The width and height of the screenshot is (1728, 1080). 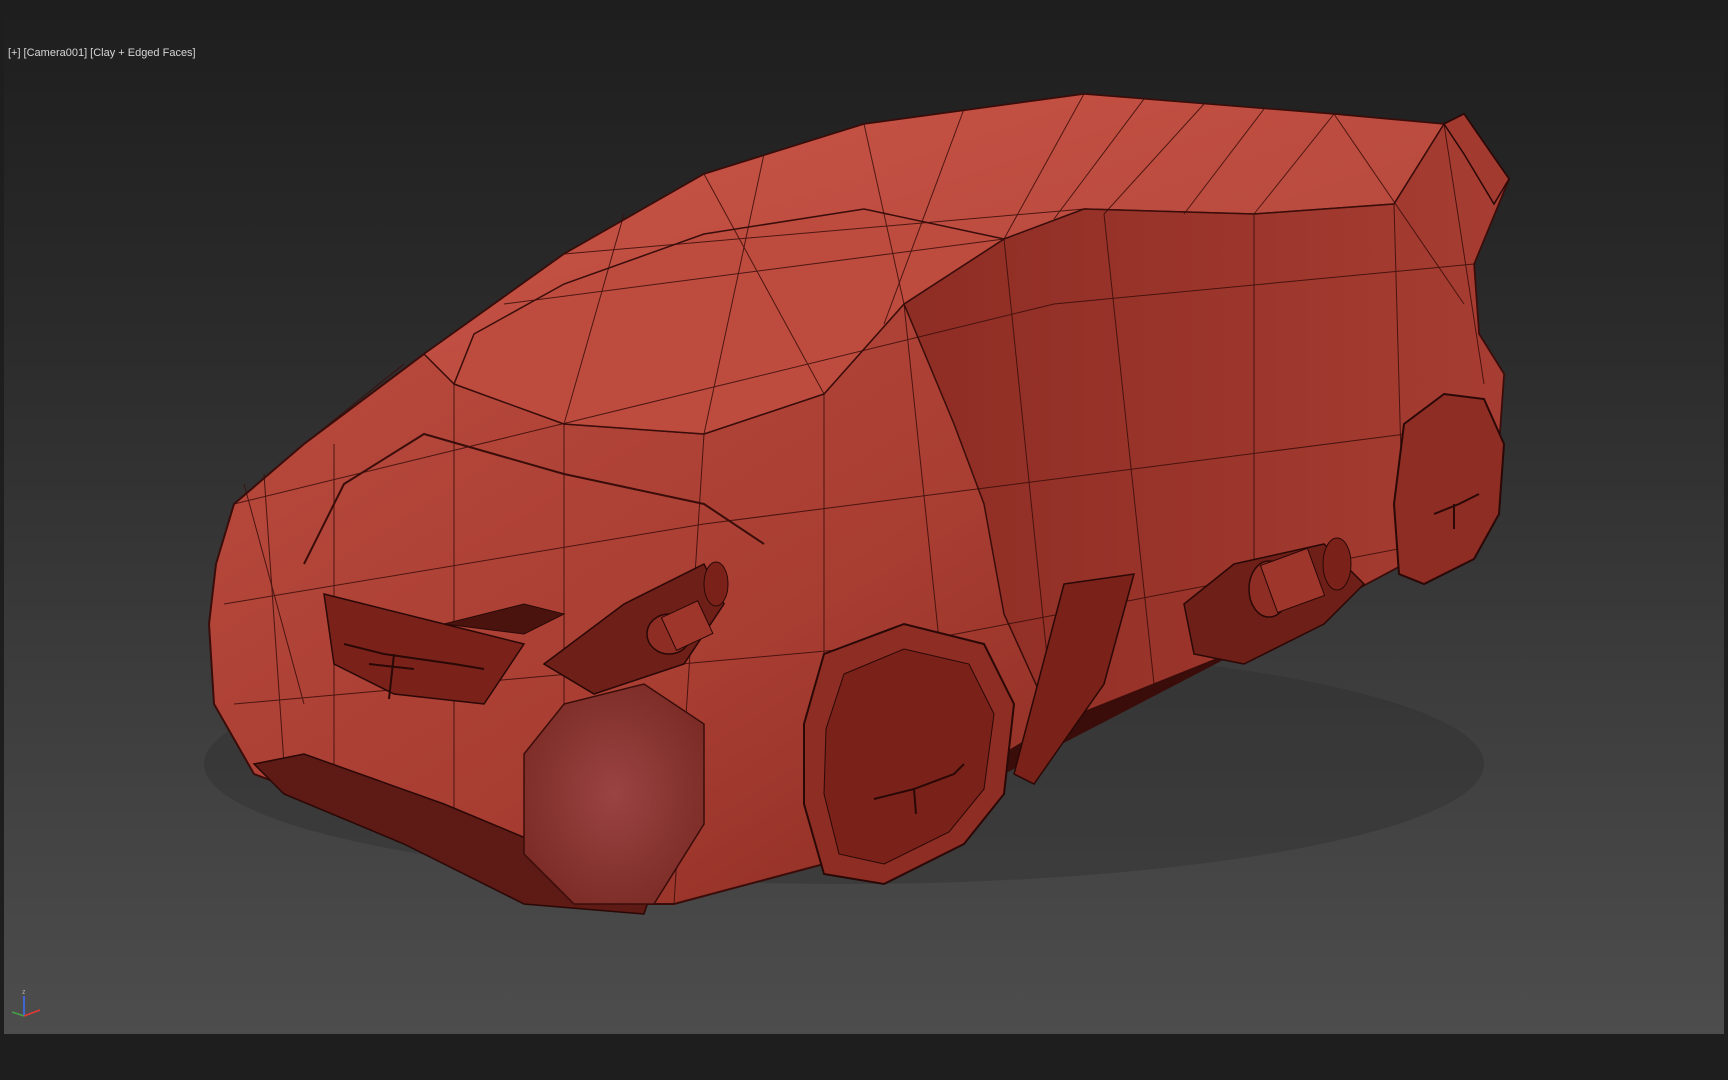 What do you see at coordinates (864, 1057) in the screenshot?
I see `bottom-bar` at bounding box center [864, 1057].